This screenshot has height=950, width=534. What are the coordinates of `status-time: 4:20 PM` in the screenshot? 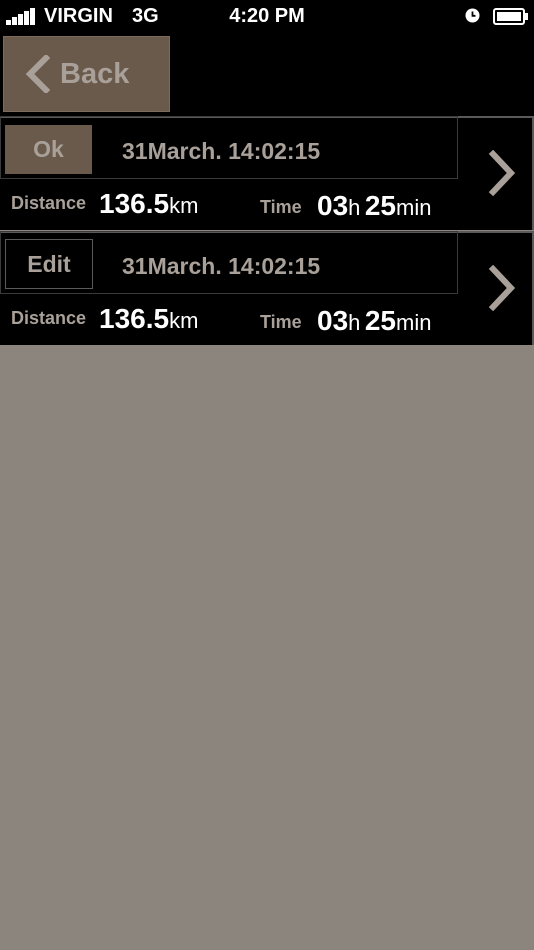 It's located at (267, 16).